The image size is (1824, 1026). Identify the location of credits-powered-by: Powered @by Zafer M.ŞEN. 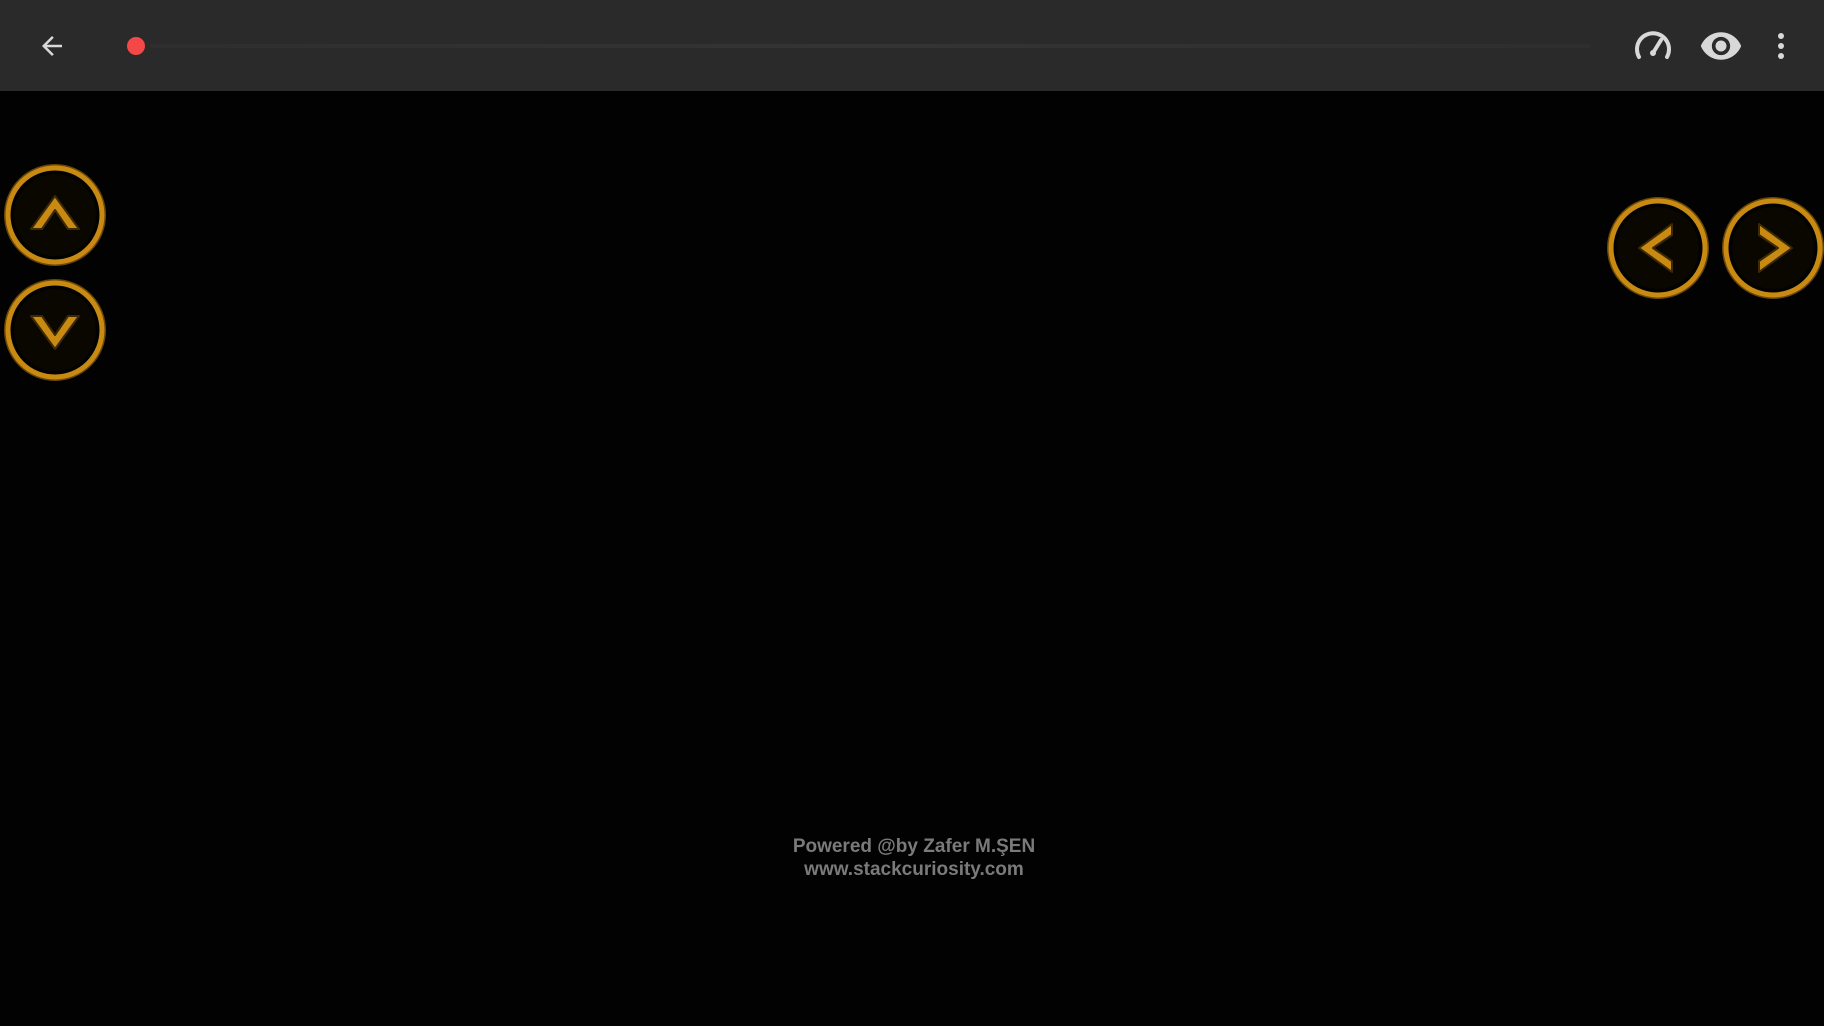
(914, 846).